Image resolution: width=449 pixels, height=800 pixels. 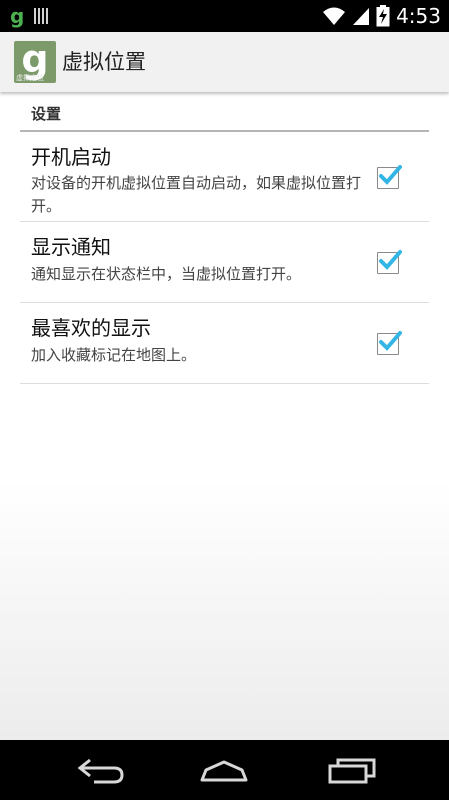 I want to click on g-app-icon: g, so click(x=17, y=16).